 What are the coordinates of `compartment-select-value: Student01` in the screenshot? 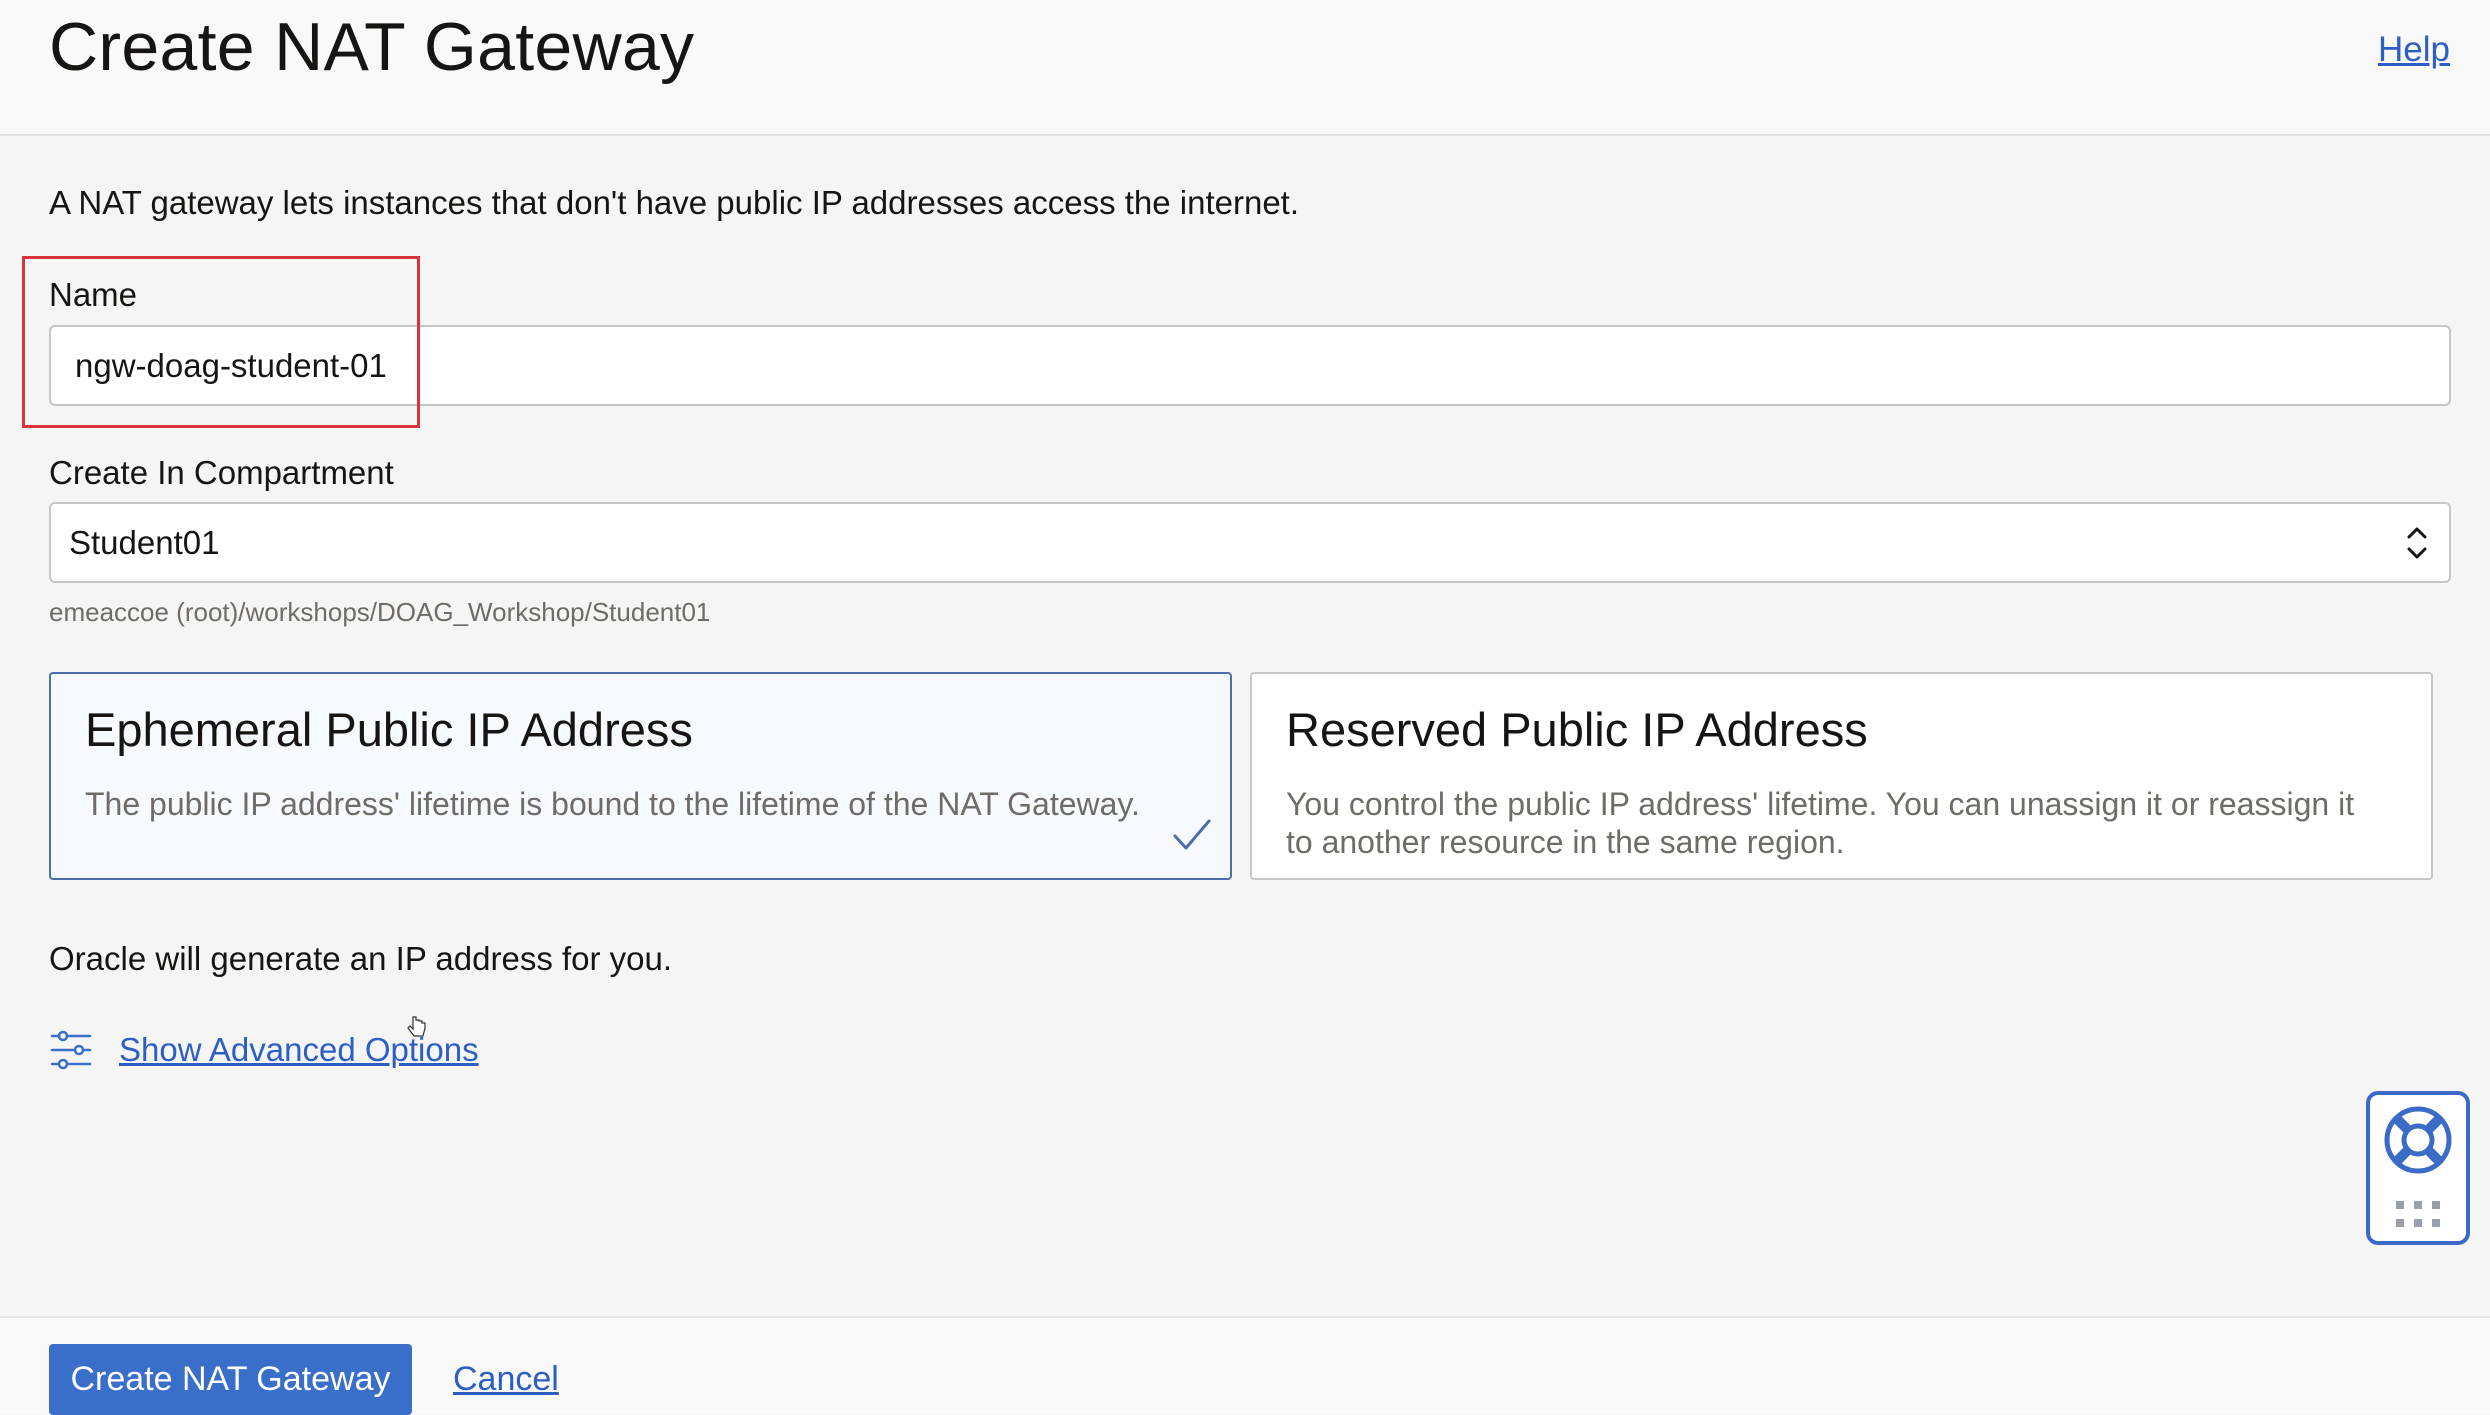 It's located at (144, 542).